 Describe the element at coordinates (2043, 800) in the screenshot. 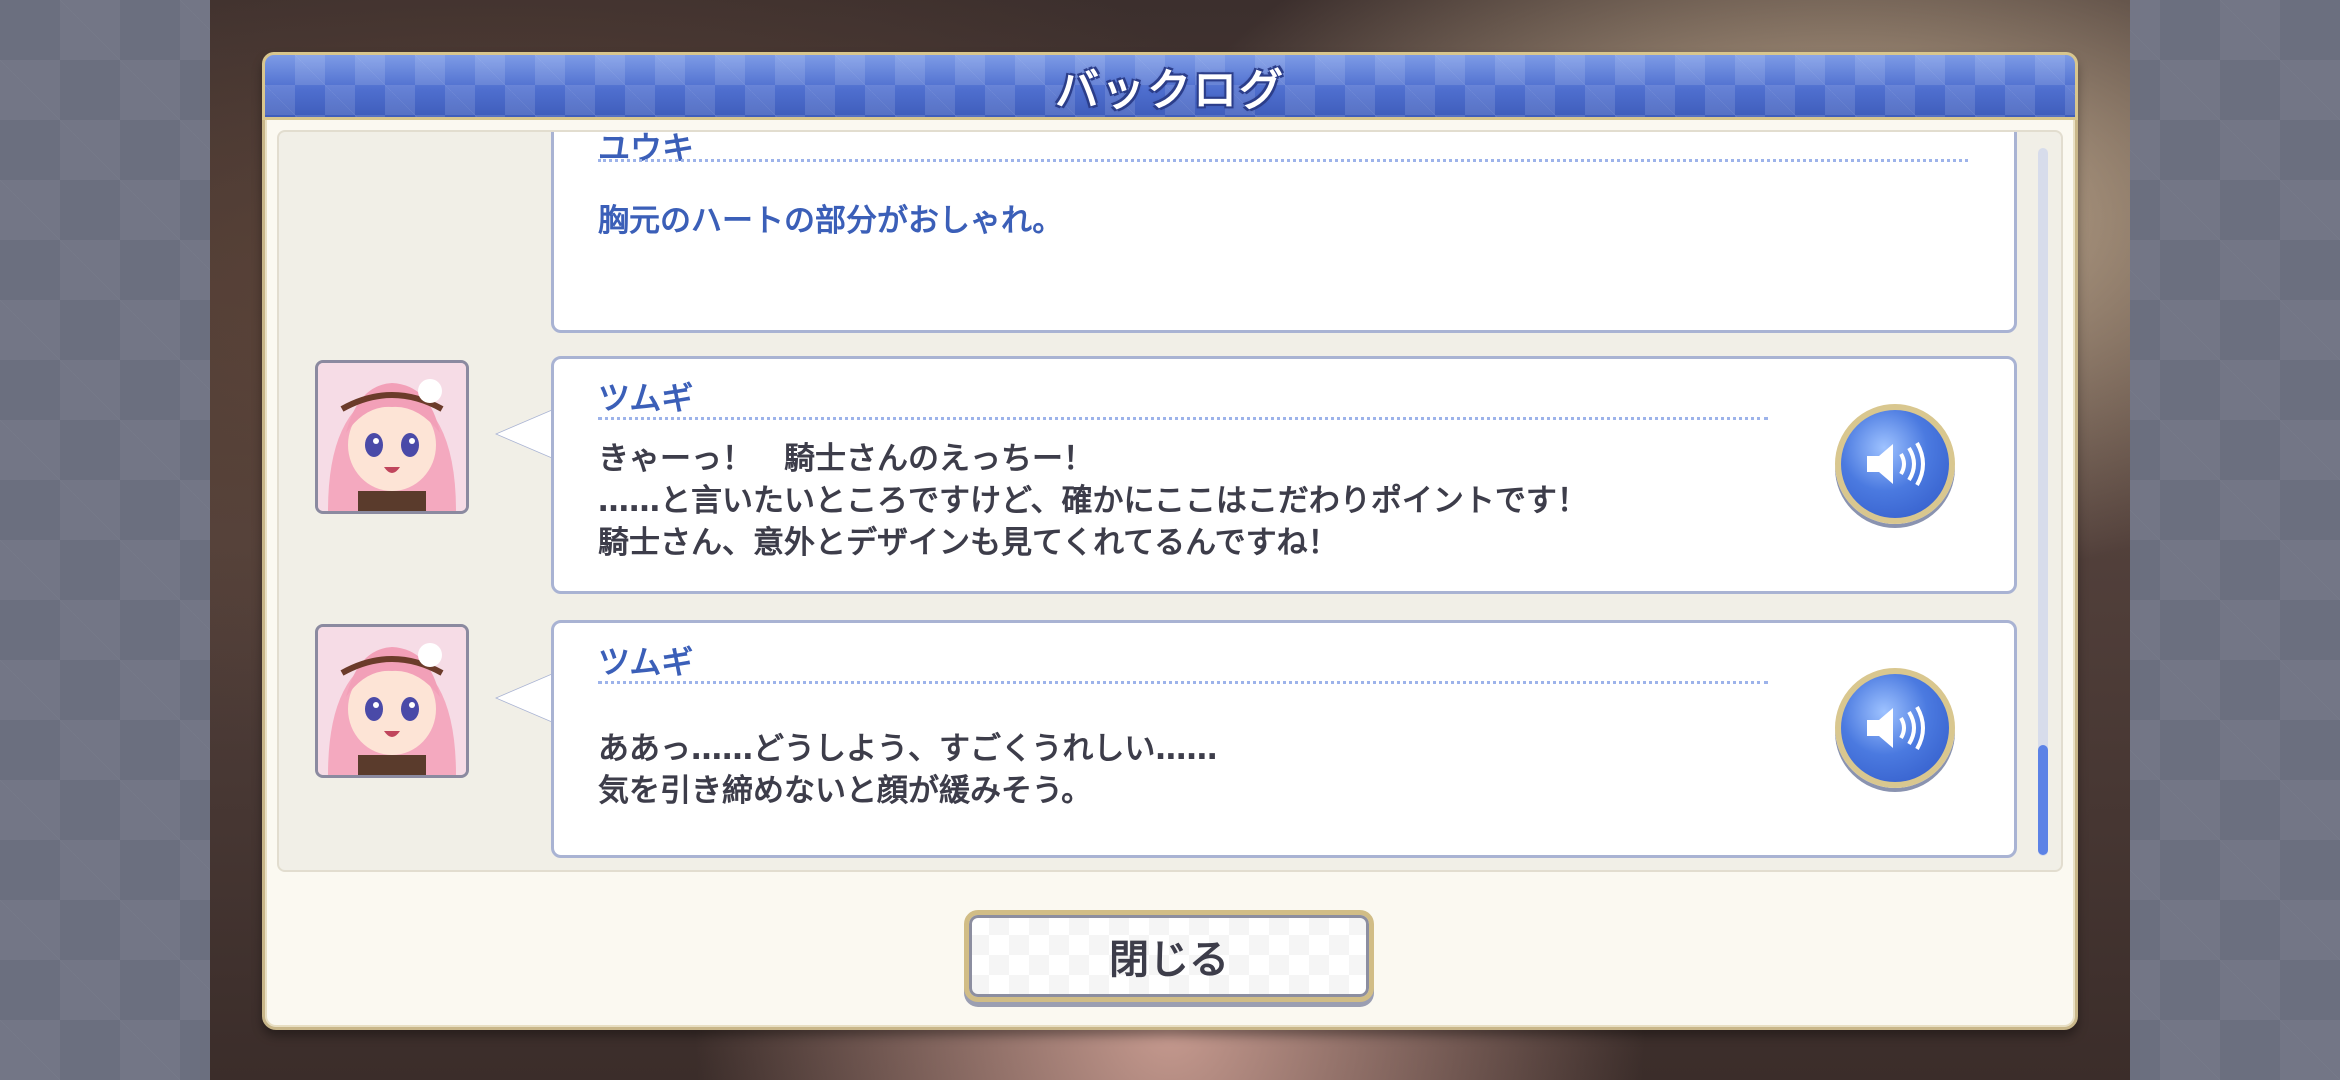

I see `scrollbar-thumb` at that location.